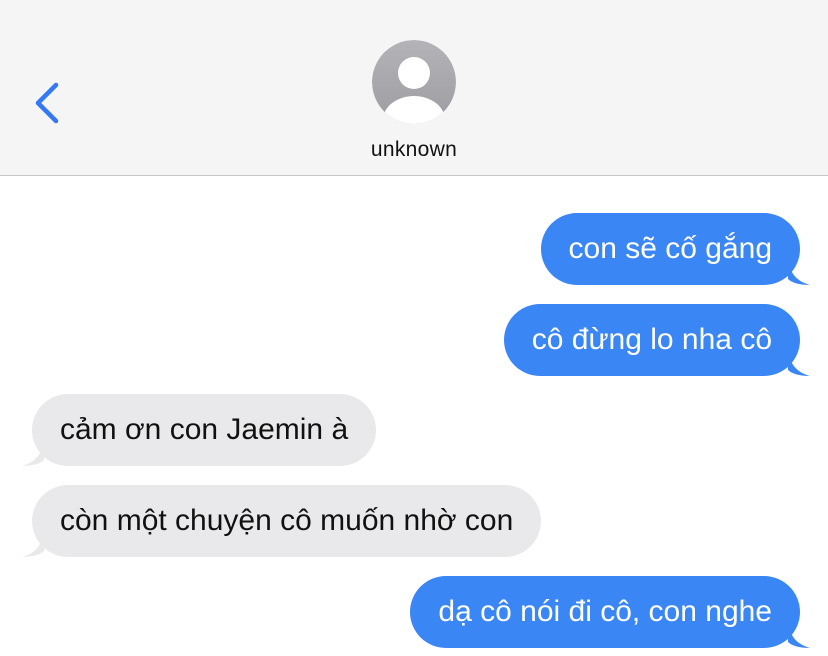 This screenshot has width=828, height=656. I want to click on contact-avatar, so click(414, 82).